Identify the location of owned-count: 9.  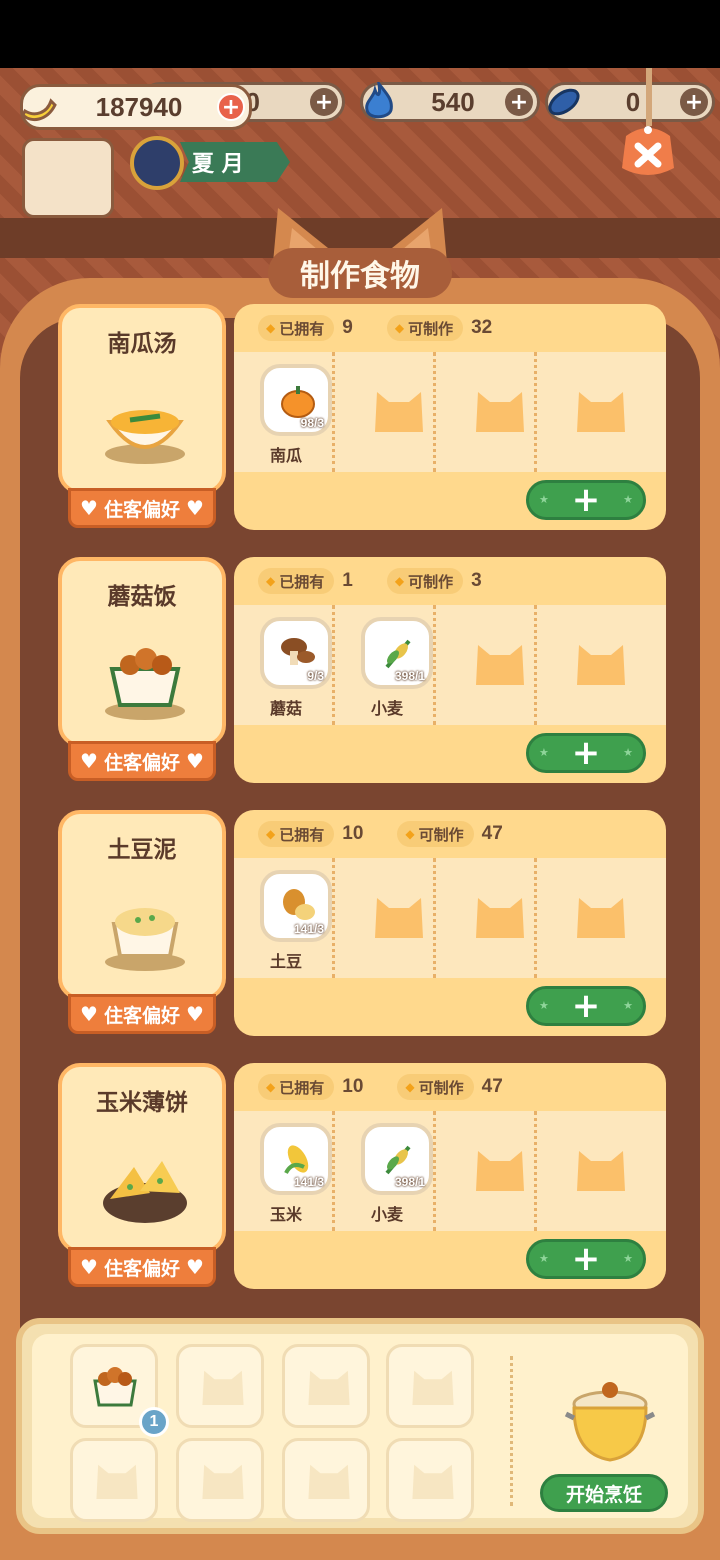
(347, 327).